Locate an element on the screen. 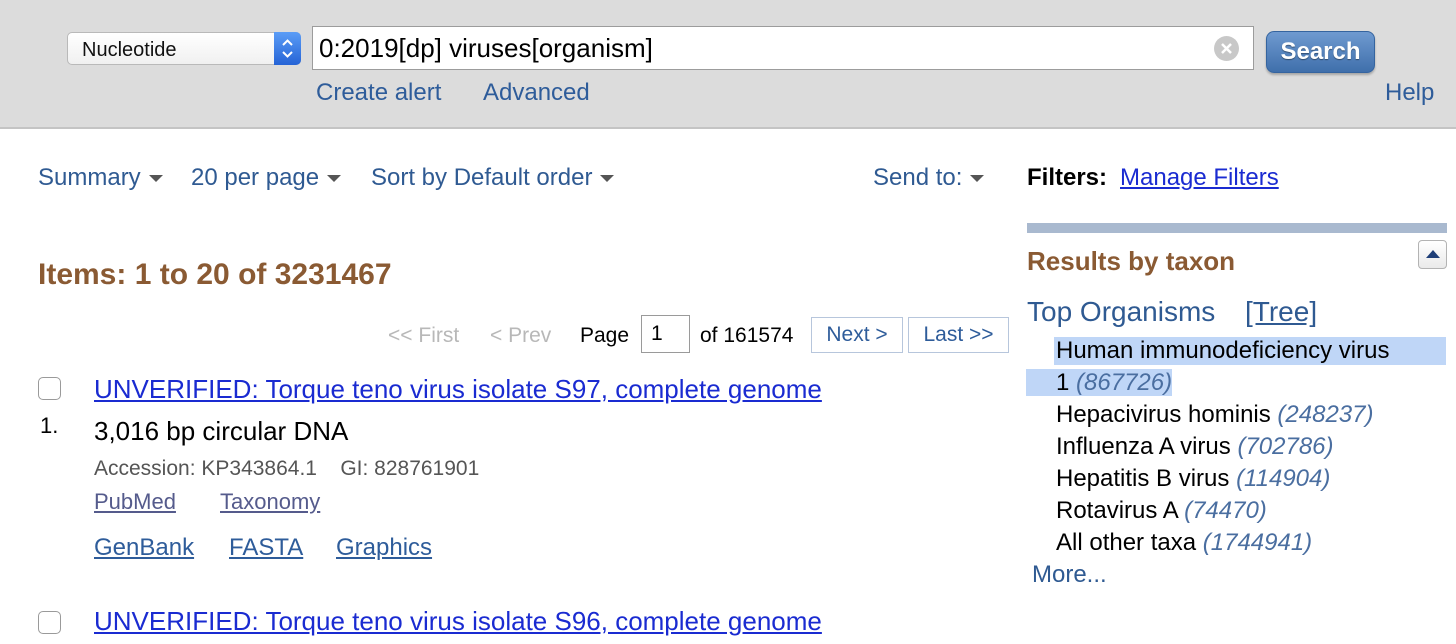 The width and height of the screenshot is (1456, 644). organism-name: Influenza A virus is located at coordinates (1143, 446).